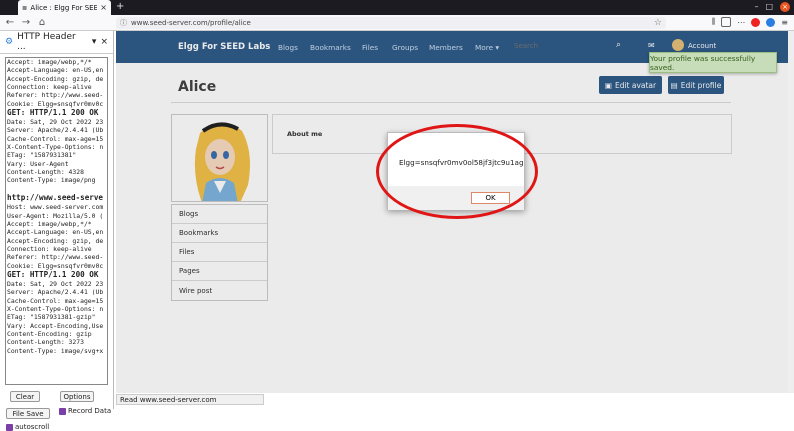 The height and width of the screenshot is (431, 794). What do you see at coordinates (190, 399) in the screenshot?
I see `status-bar: Read www.seed-server.com` at bounding box center [190, 399].